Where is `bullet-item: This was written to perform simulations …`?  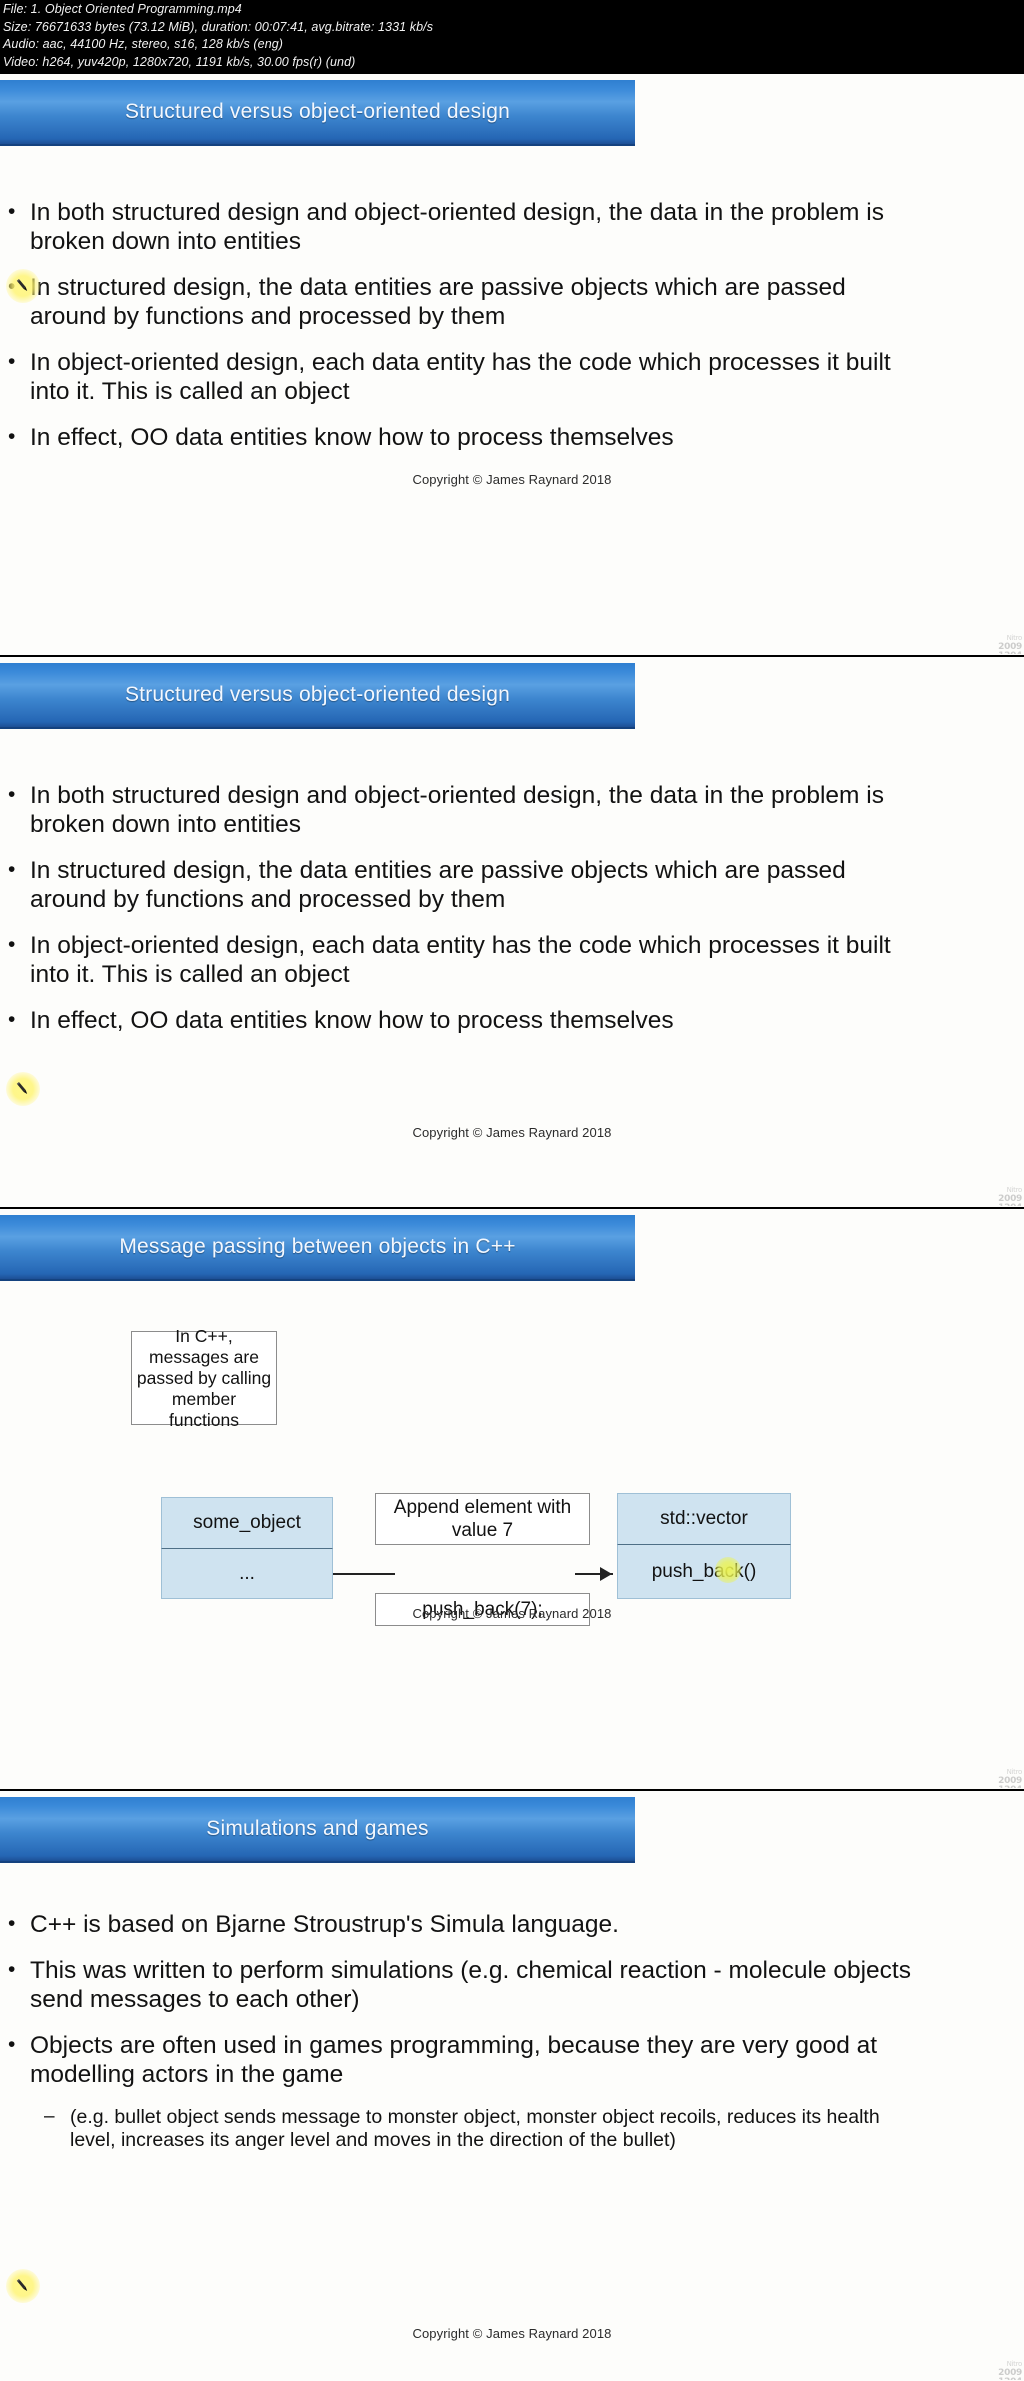 bullet-item: This was written to perform simulations … is located at coordinates (460, 1984).